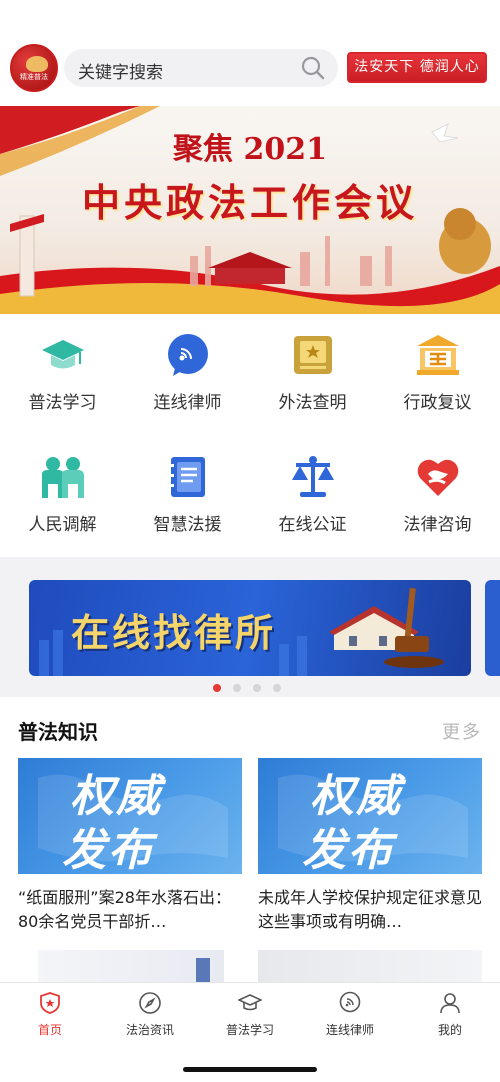 This screenshot has width=500, height=1082. I want to click on promo-banner: 在线找律所, so click(250, 628).